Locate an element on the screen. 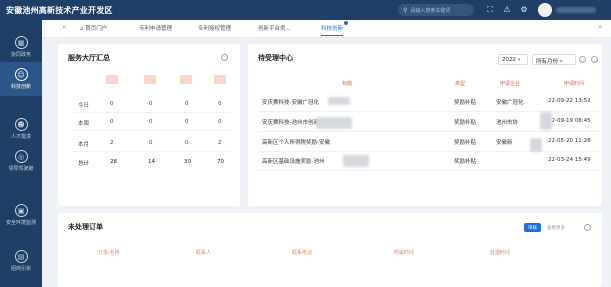 Image resolution: width=611 pixels, height=287 pixels. sidebar-item-invest: ▤ 招商引资 is located at coordinates (21, 261).